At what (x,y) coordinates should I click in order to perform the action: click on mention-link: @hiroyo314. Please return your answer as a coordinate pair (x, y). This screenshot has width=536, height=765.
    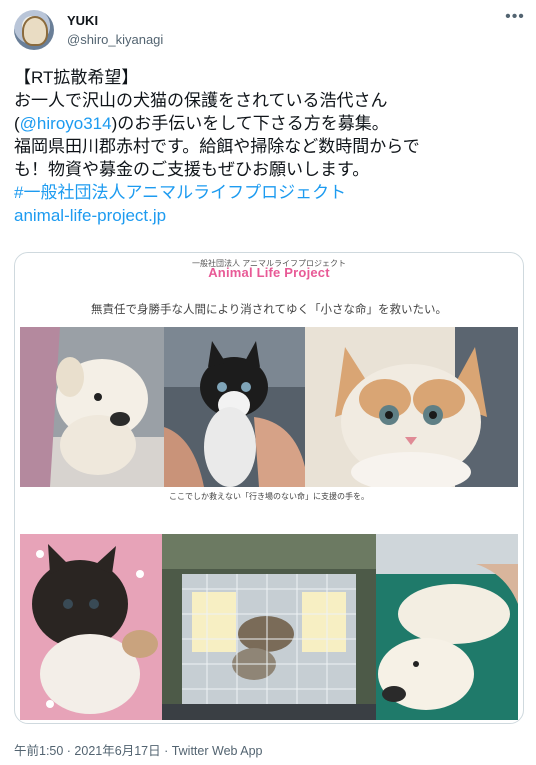
    Looking at the image, I should click on (66, 123).